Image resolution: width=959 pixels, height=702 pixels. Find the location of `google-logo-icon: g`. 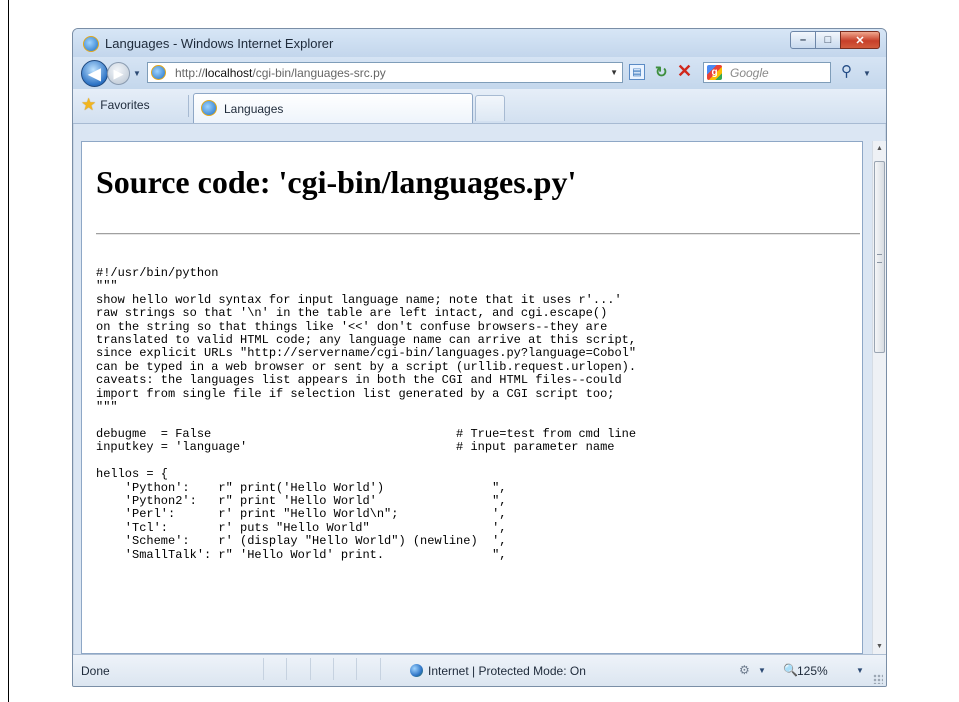

google-logo-icon: g is located at coordinates (714, 72).